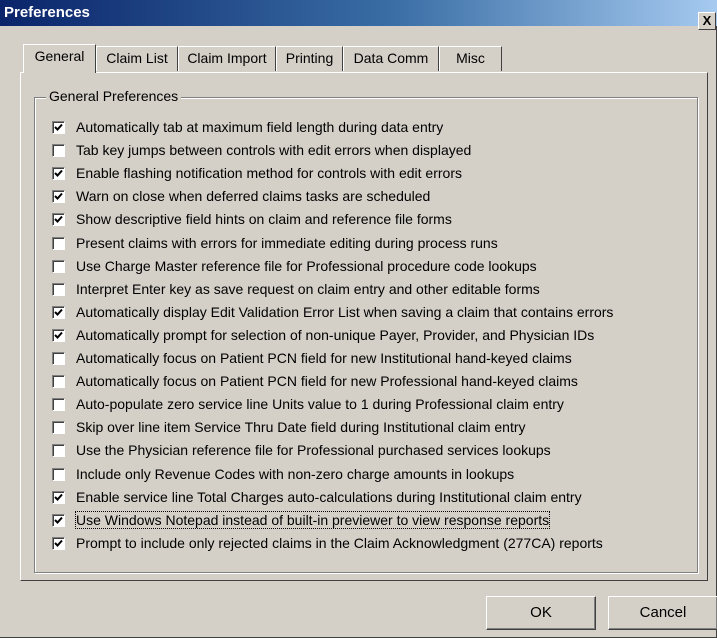 The image size is (717, 638). Describe the element at coordinates (114, 96) in the screenshot. I see `group-title: General Preferences` at that location.